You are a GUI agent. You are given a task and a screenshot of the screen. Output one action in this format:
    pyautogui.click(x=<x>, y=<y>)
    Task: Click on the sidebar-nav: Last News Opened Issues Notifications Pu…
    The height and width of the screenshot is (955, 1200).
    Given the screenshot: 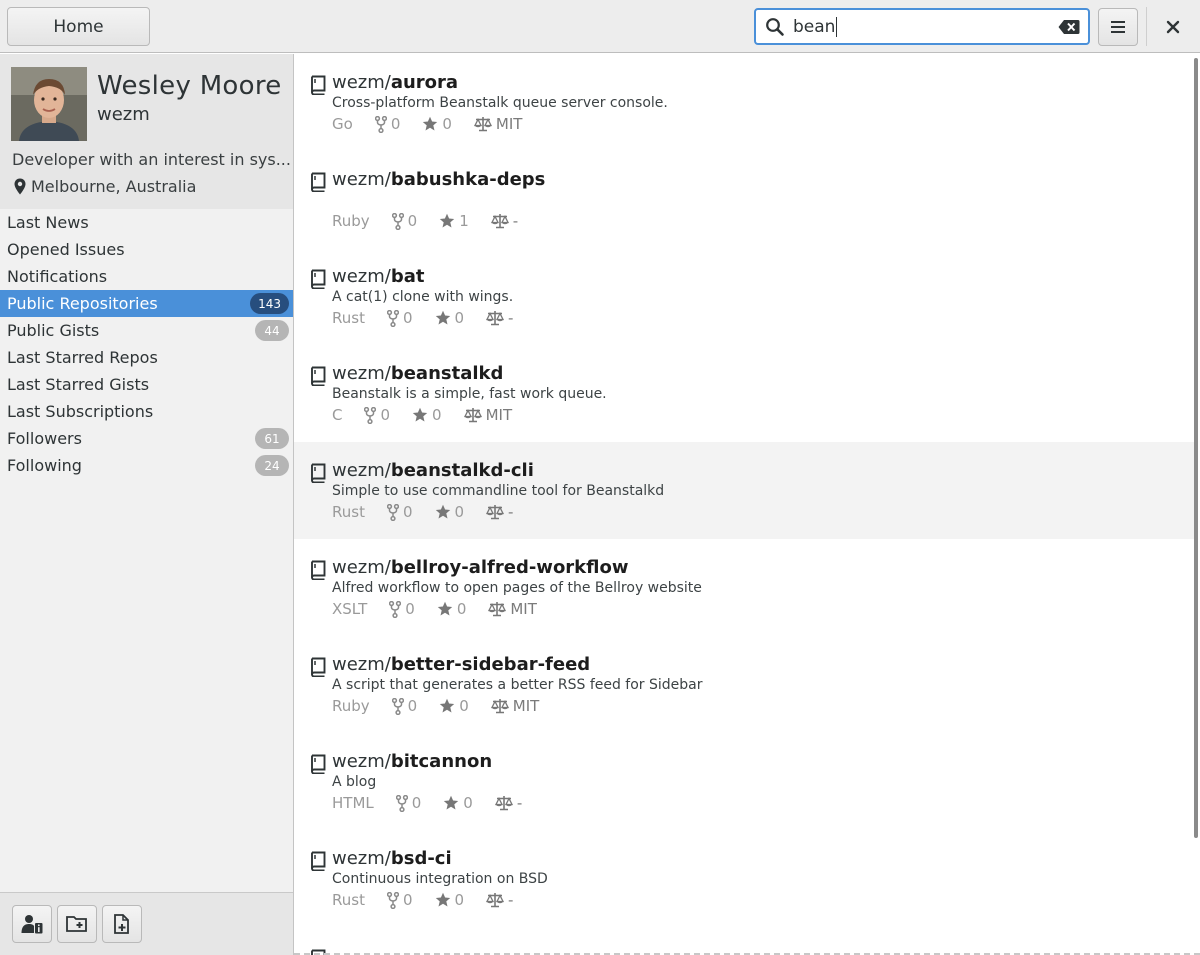 What is the action you would take?
    pyautogui.click(x=146, y=344)
    